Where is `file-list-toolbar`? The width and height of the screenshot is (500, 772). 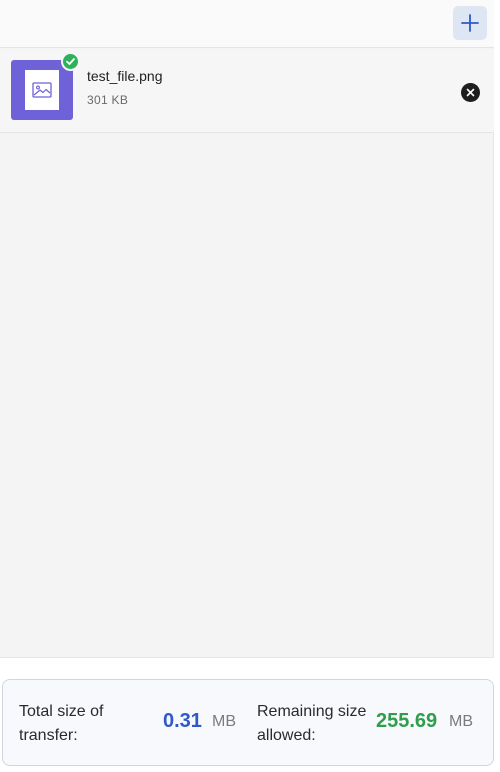 file-list-toolbar is located at coordinates (247, 24).